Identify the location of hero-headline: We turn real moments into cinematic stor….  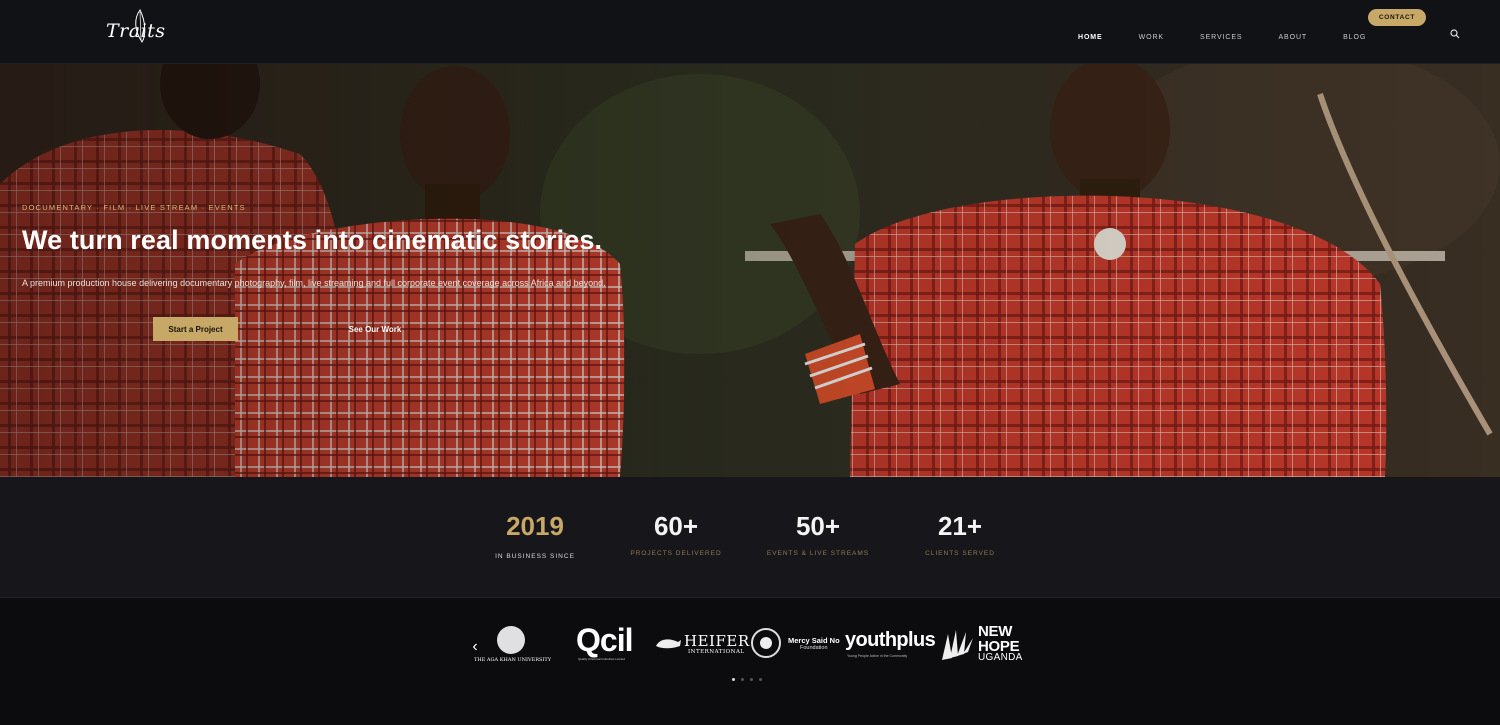
(312, 240).